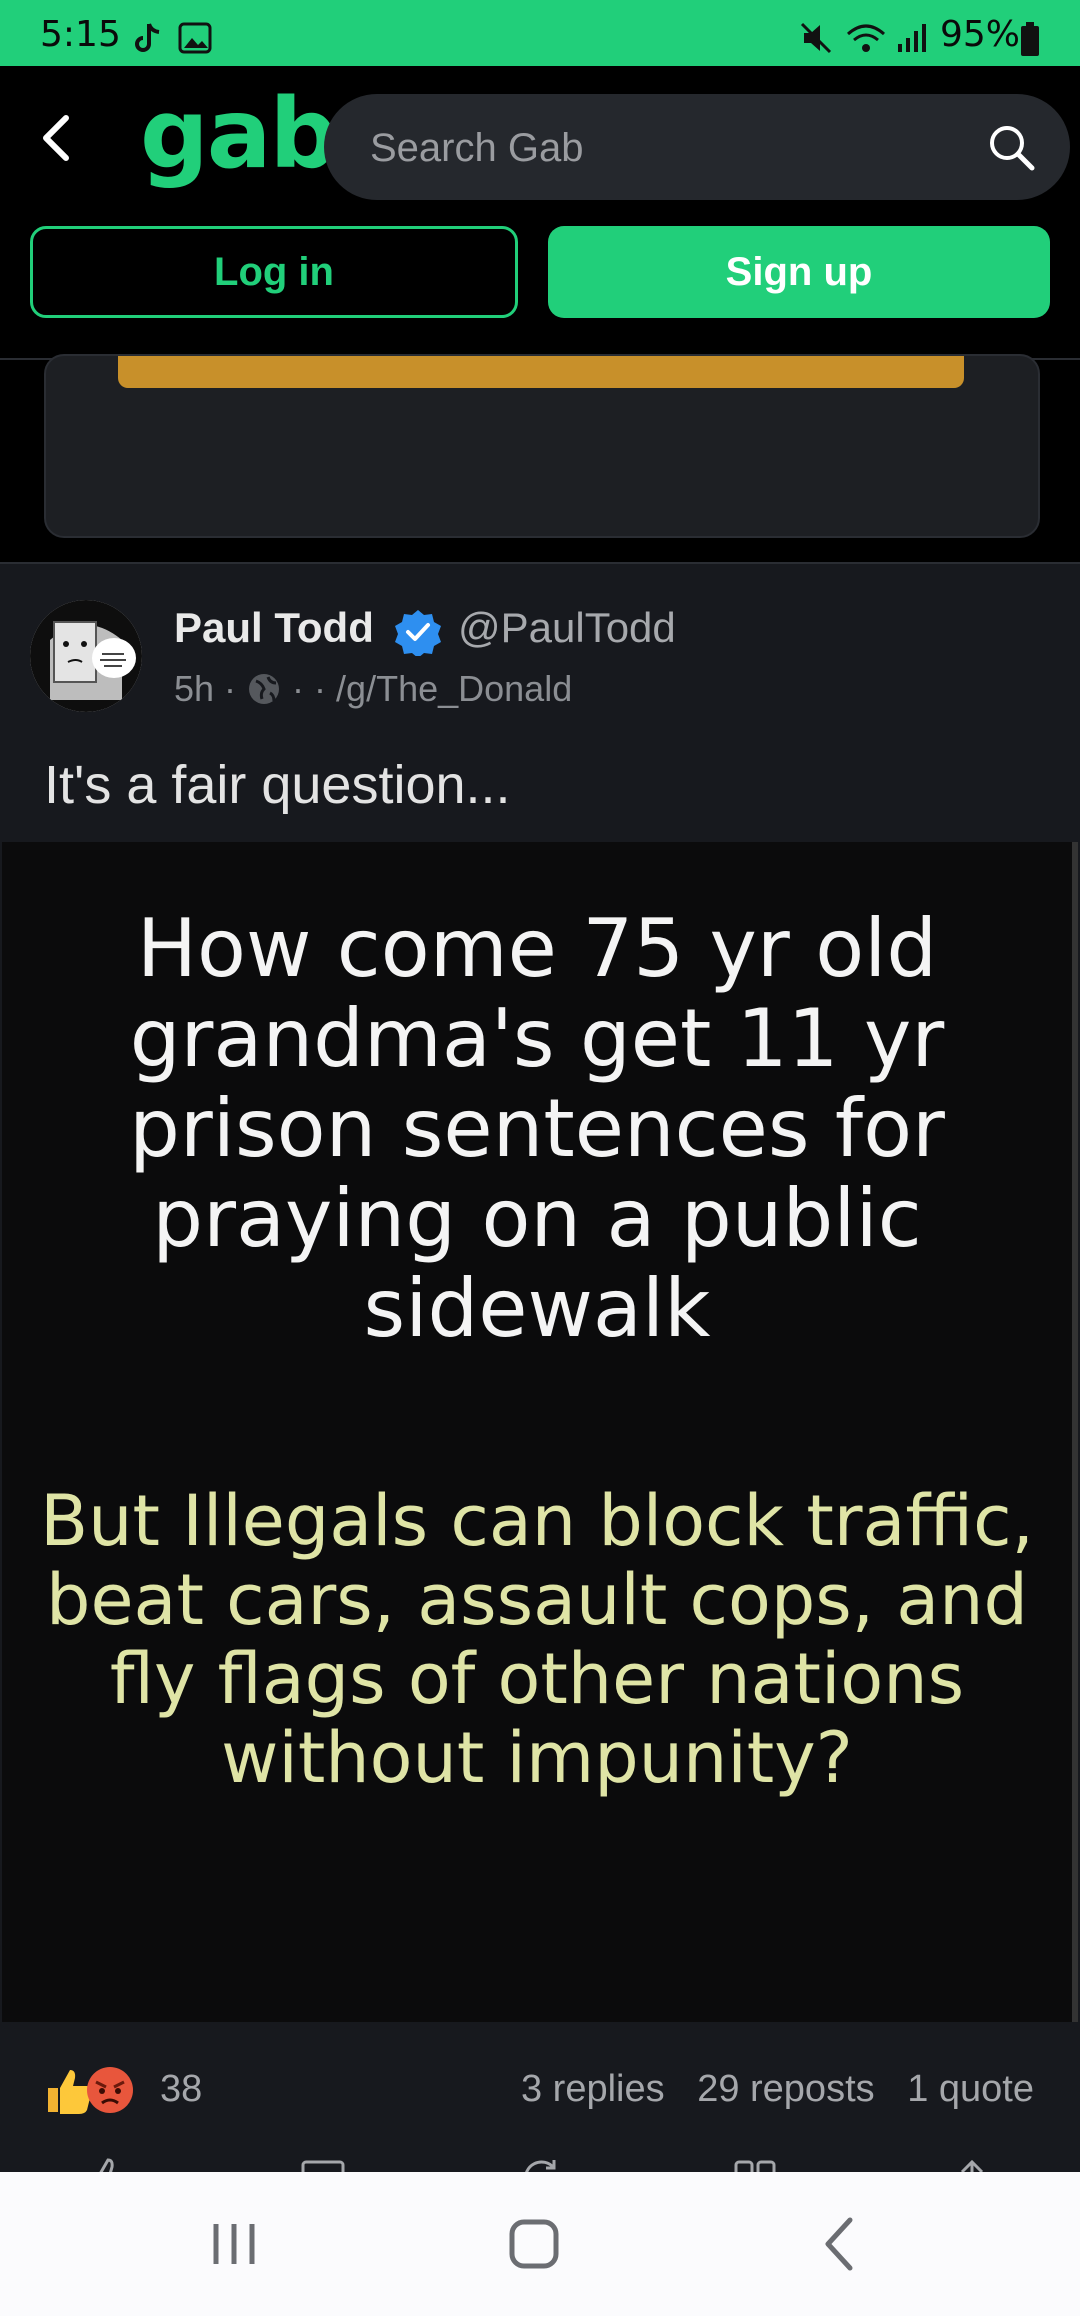 Image resolution: width=1080 pixels, height=2316 pixels. Describe the element at coordinates (593, 2089) in the screenshot. I see `replies-count: 3 replies` at that location.